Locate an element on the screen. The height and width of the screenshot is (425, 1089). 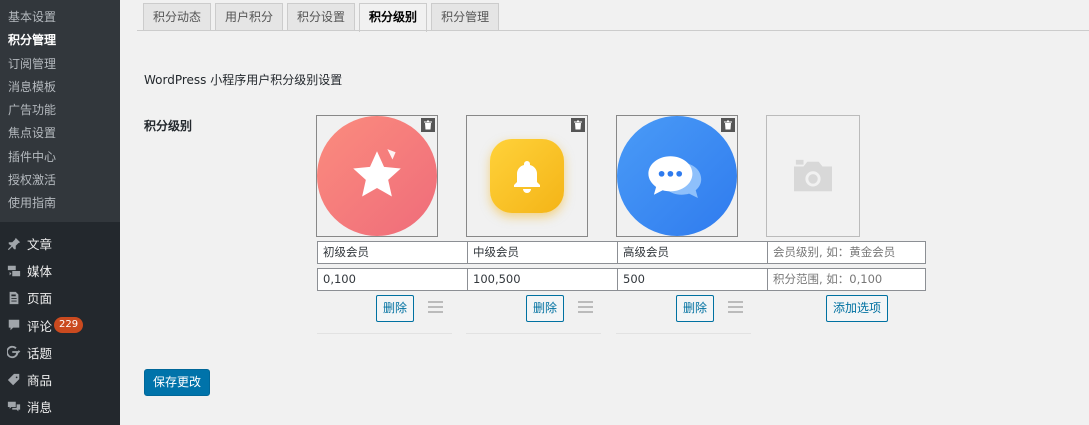
star-icon is located at coordinates (377, 176).